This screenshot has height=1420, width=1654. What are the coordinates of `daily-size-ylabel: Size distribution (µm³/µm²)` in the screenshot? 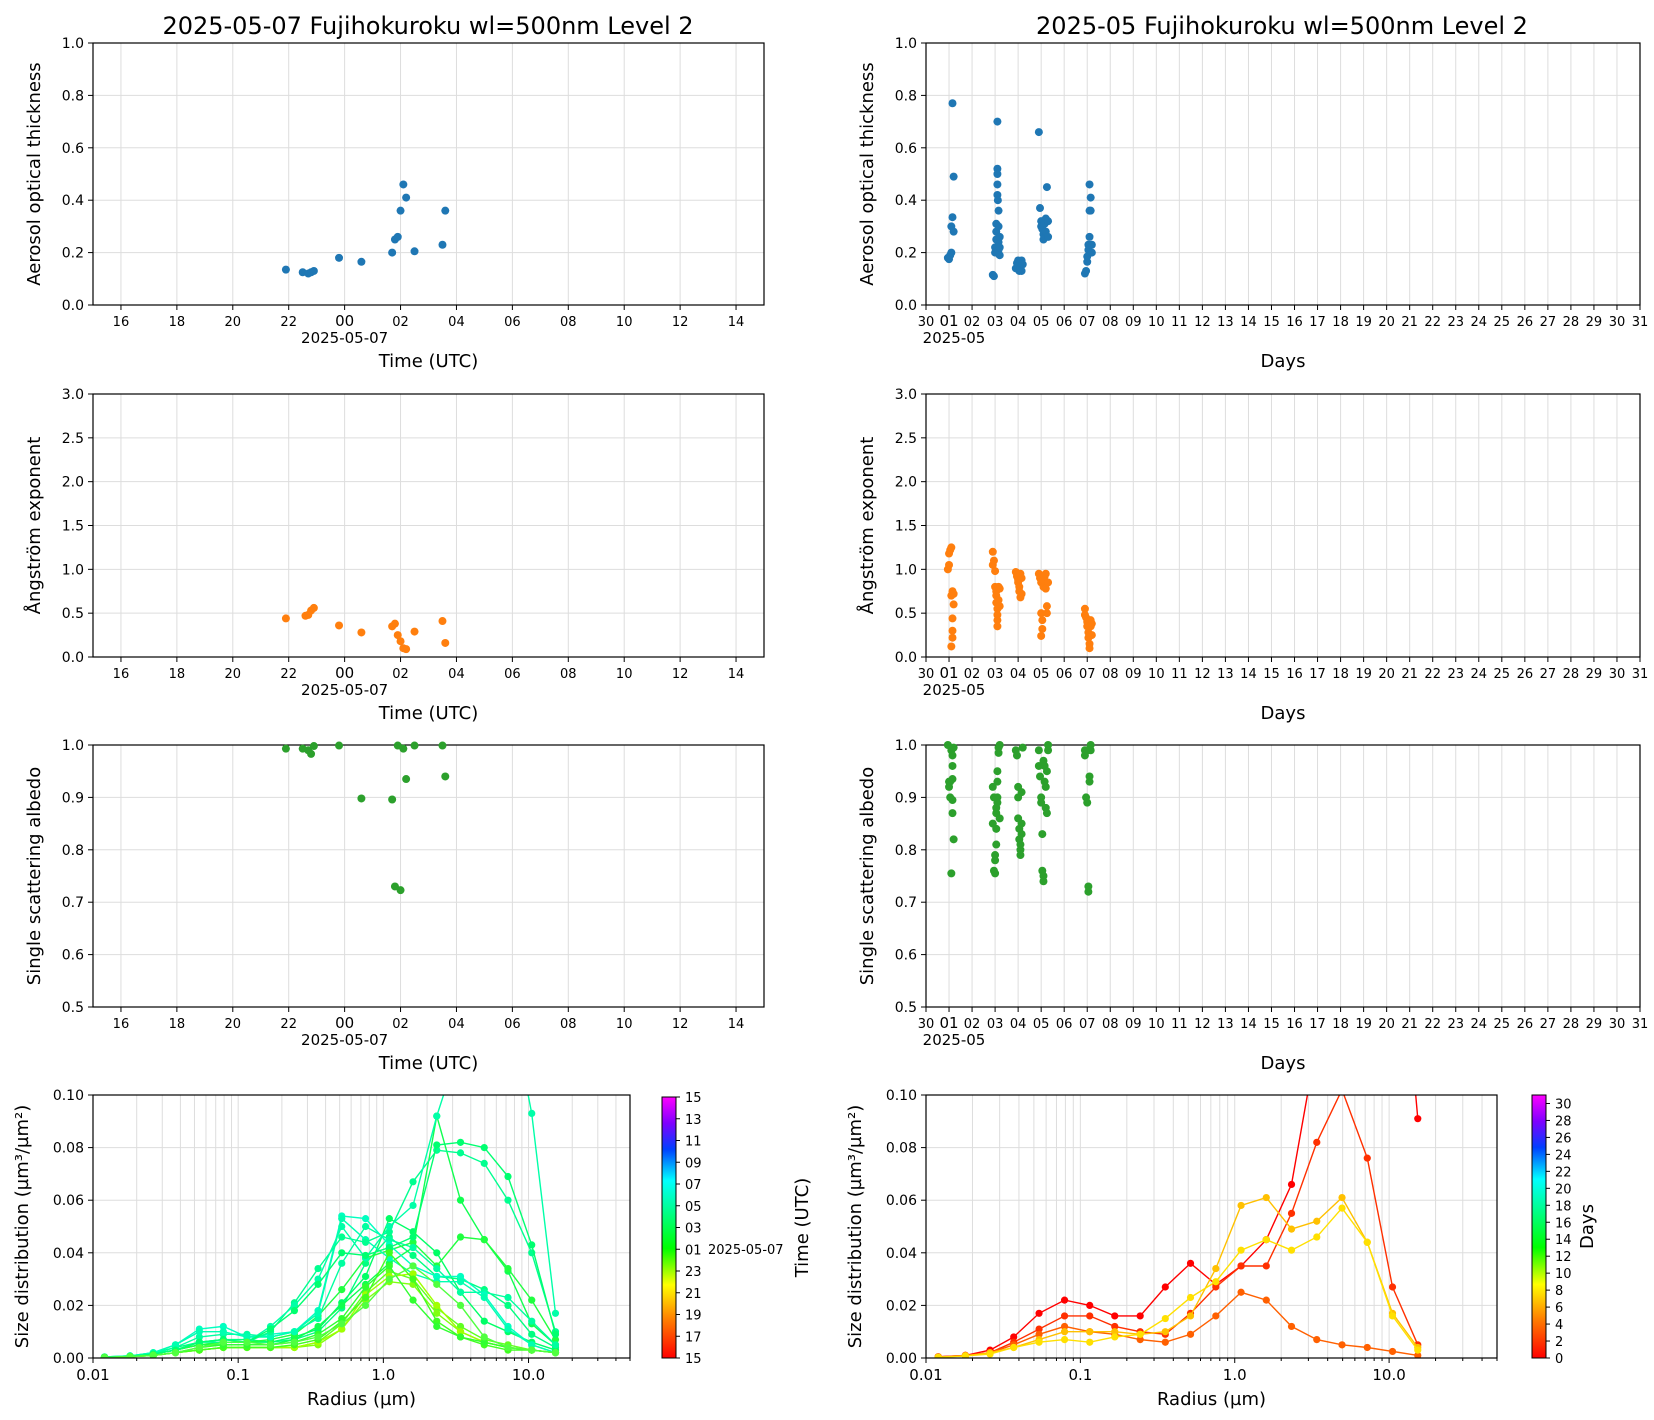 It's located at (22, 1226).